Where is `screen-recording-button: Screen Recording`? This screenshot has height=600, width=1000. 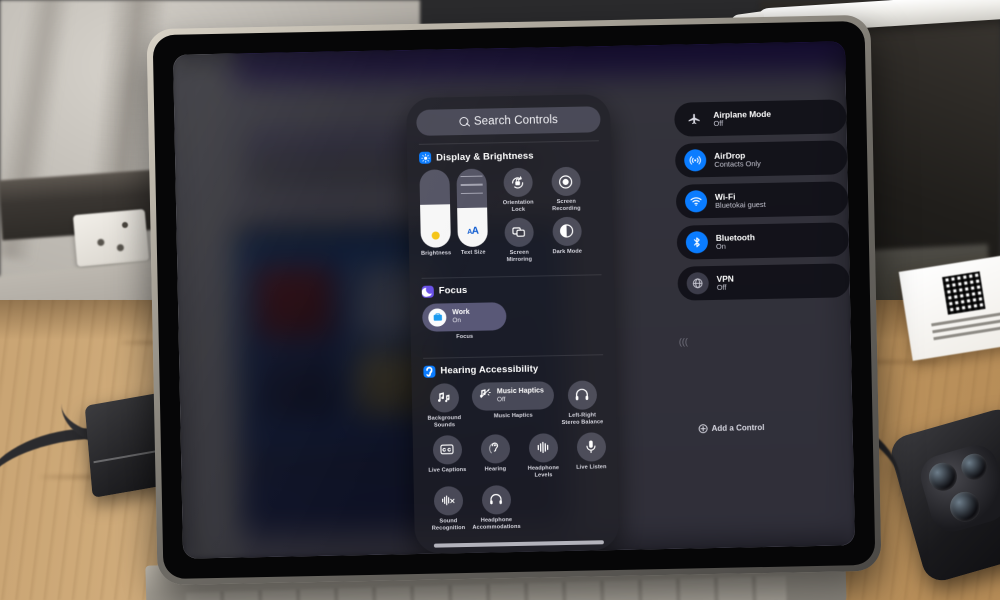
screen-recording-button: Screen Recording is located at coordinates (566, 190).